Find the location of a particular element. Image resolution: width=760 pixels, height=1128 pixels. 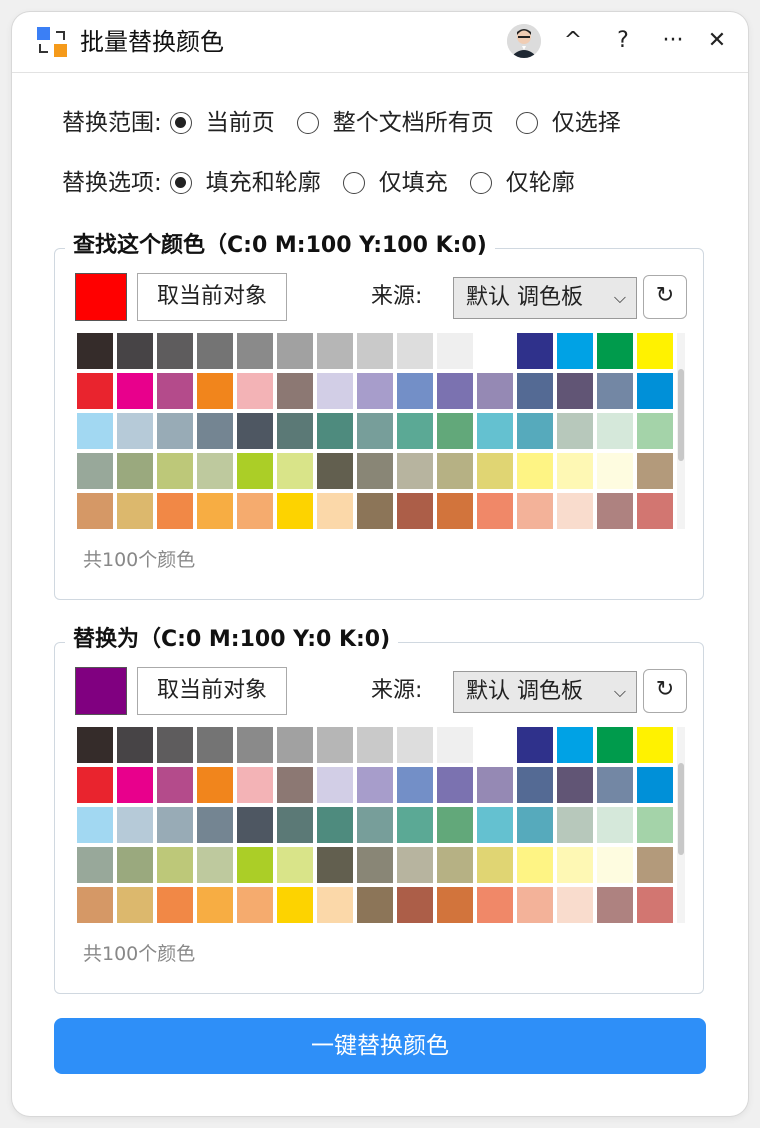

replace-current-color-swatch is located at coordinates (101, 691).